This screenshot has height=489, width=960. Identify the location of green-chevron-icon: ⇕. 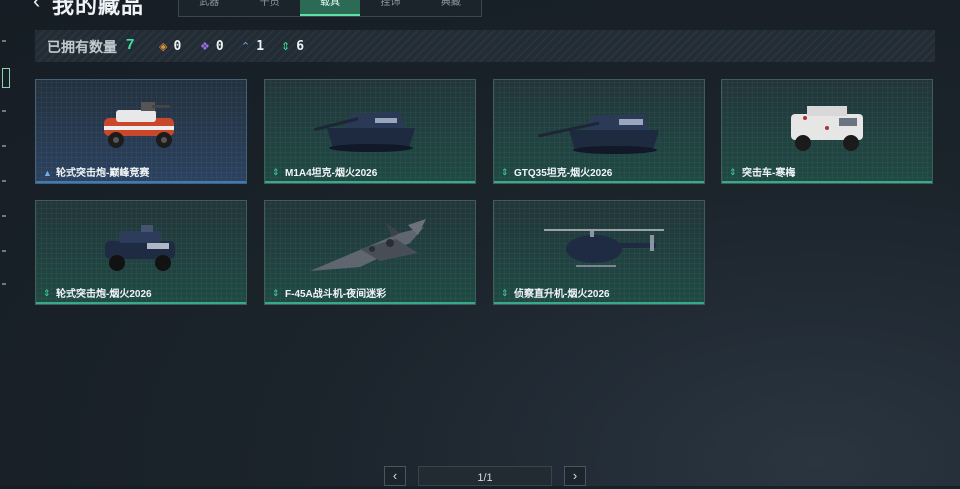
(286, 47).